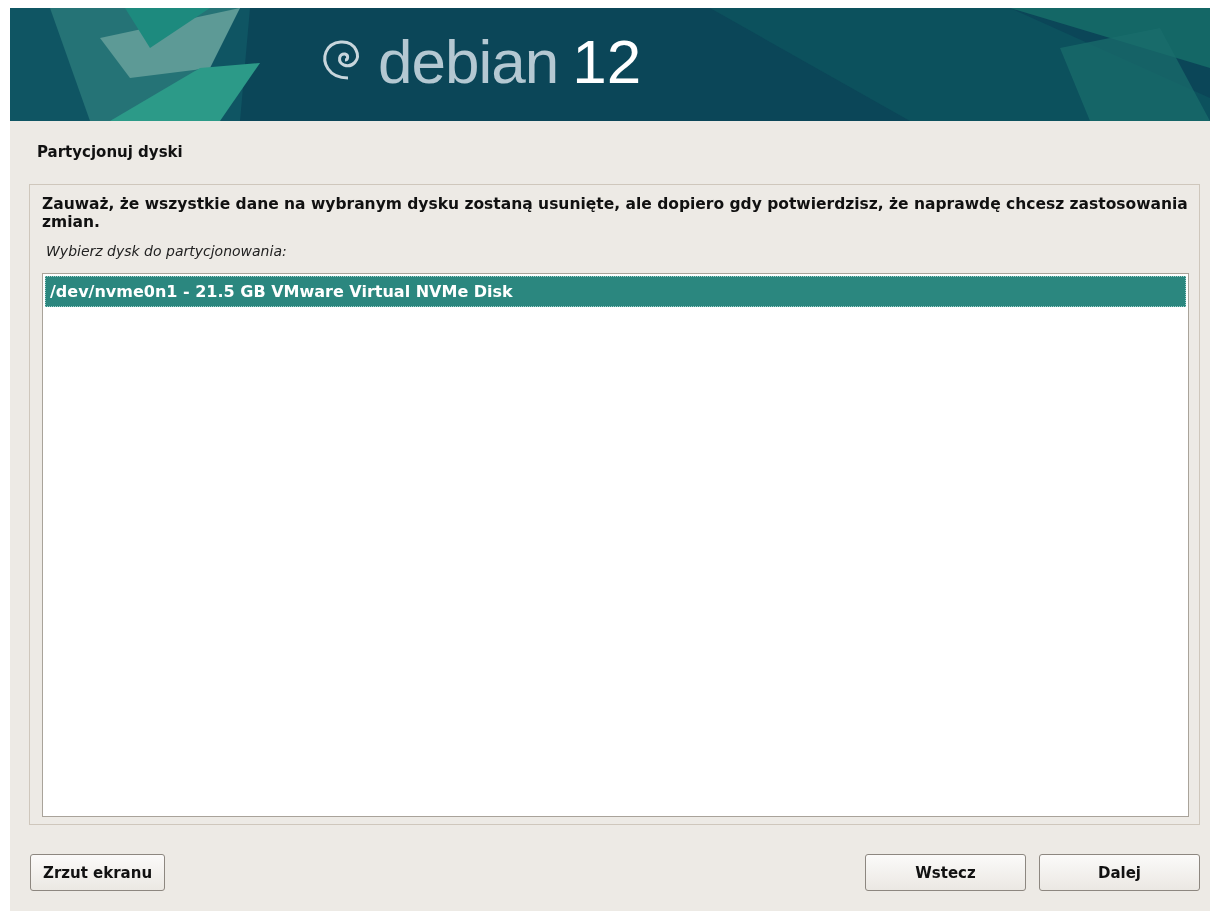 The image size is (1221, 911). I want to click on step-title: Partycjonuj dyski, so click(110, 152).